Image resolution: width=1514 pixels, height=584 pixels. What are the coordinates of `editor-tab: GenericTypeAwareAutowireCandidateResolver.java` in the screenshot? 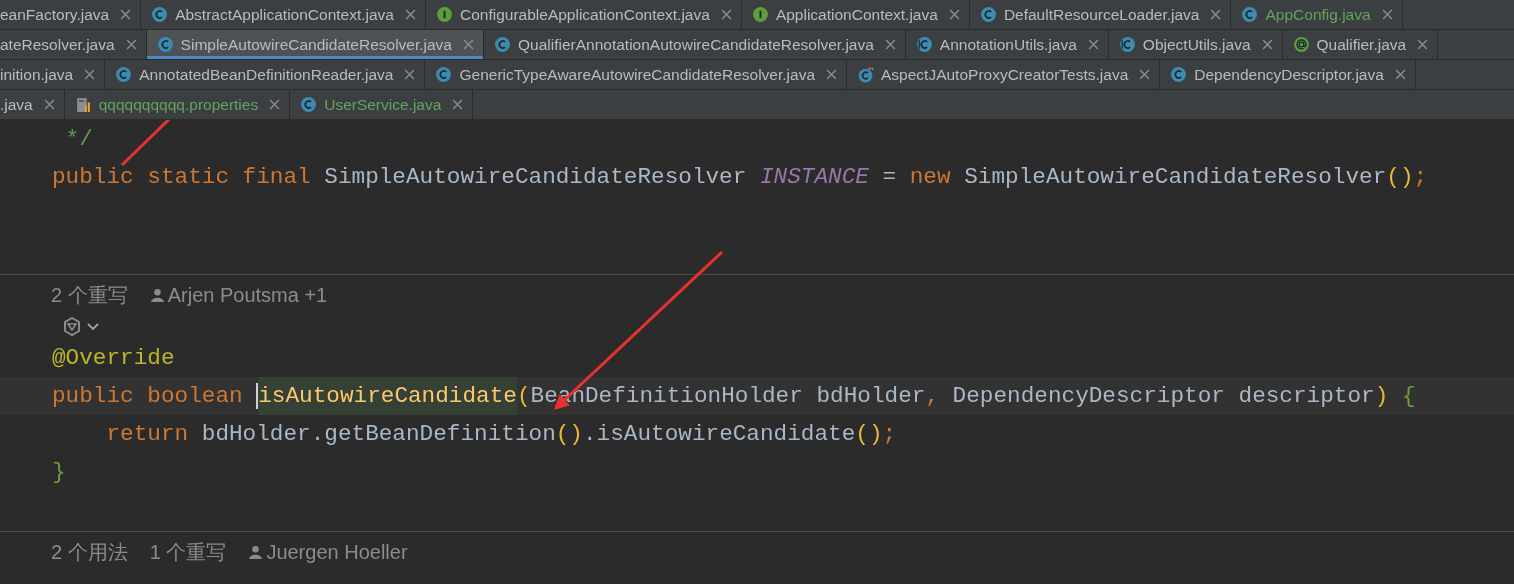 It's located at (636, 74).